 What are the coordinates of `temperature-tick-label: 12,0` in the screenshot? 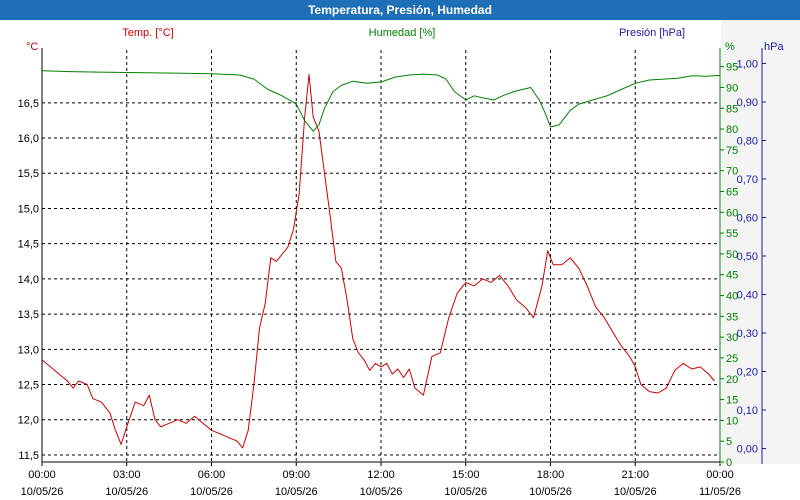 It's located at (28, 421).